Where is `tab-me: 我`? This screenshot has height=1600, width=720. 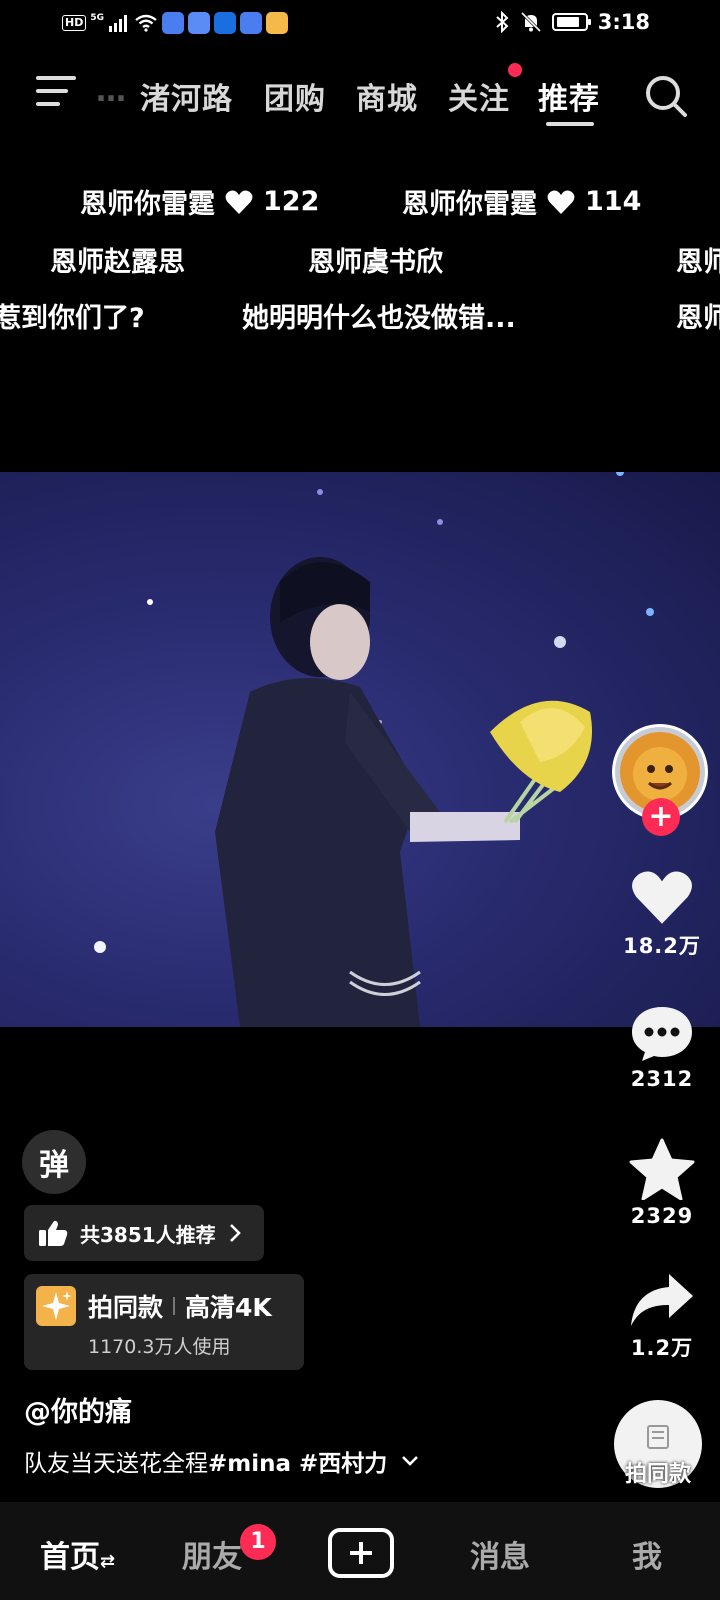
tab-me: 我 is located at coordinates (647, 1554).